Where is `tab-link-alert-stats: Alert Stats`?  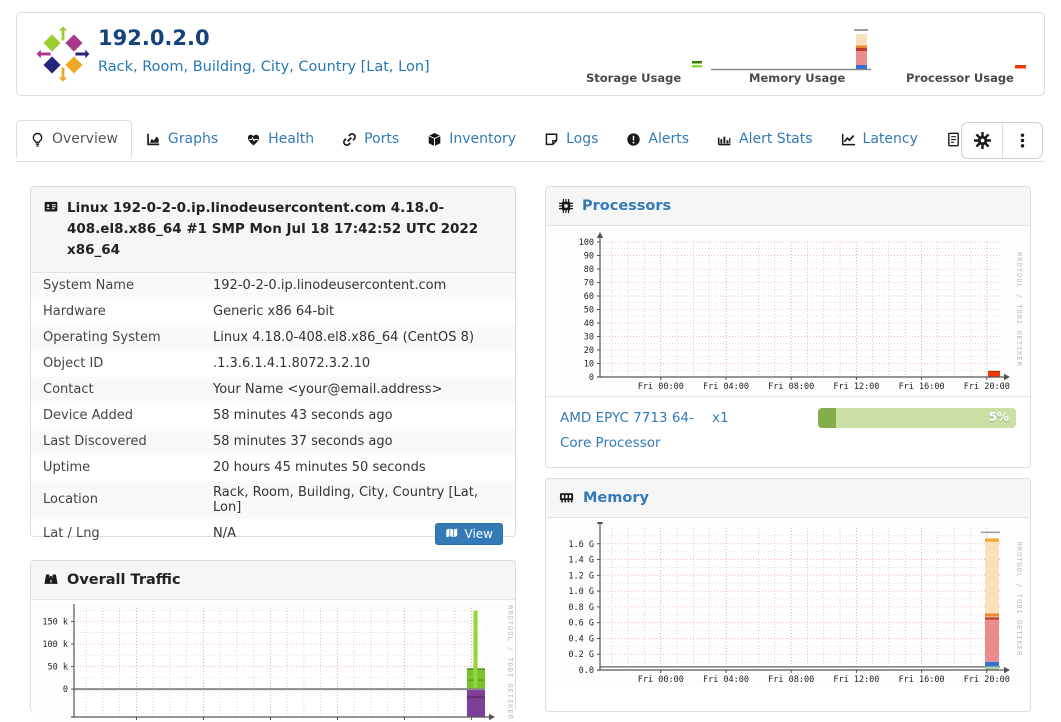
tab-link-alert-stats: Alert Stats is located at coordinates (765, 139).